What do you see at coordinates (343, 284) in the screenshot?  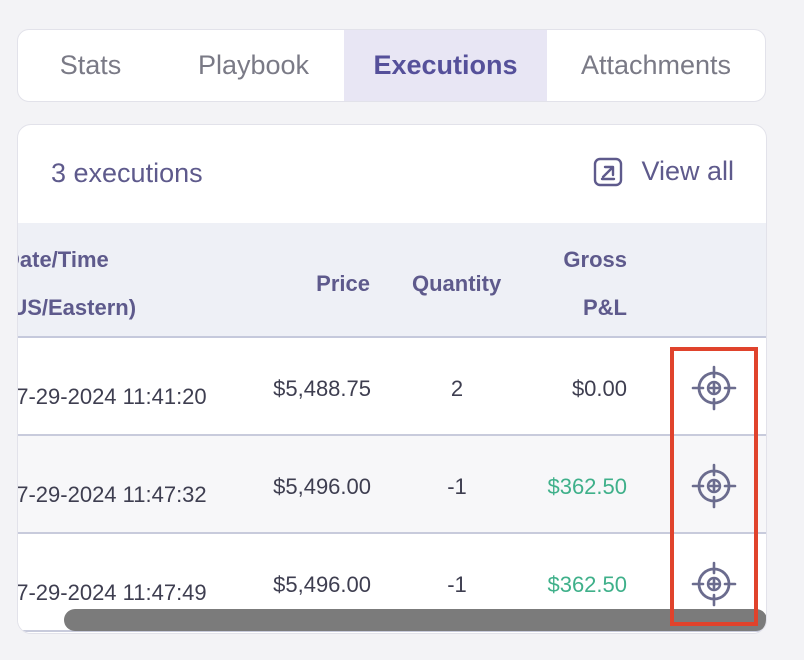 I see `header-price: Price` at bounding box center [343, 284].